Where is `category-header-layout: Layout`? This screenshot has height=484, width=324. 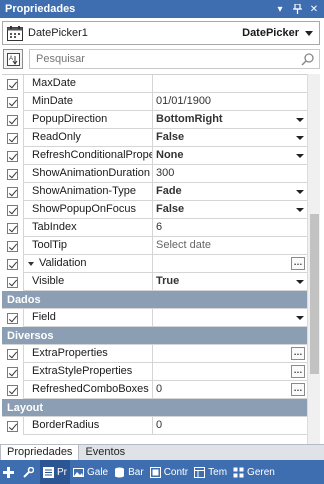 category-header-layout: Layout is located at coordinates (154, 408).